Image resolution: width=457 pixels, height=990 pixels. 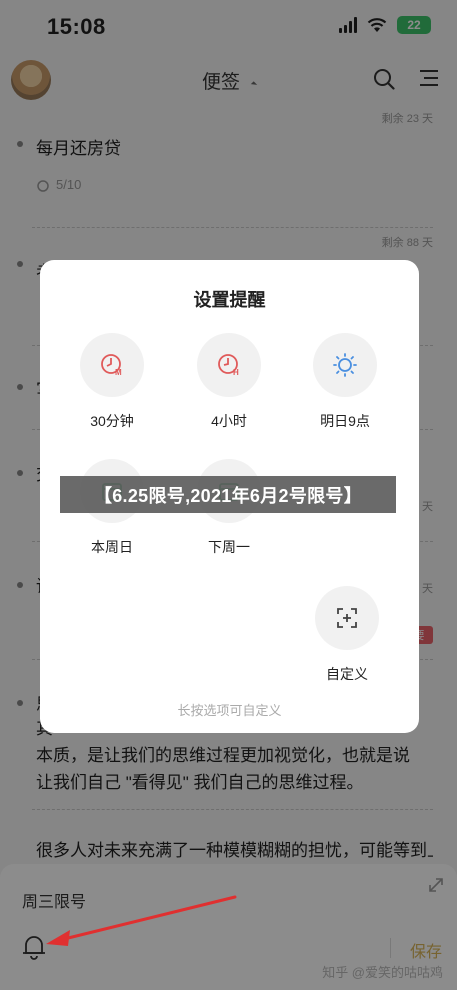 What do you see at coordinates (347, 674) in the screenshot?
I see `option-label: 自定义` at bounding box center [347, 674].